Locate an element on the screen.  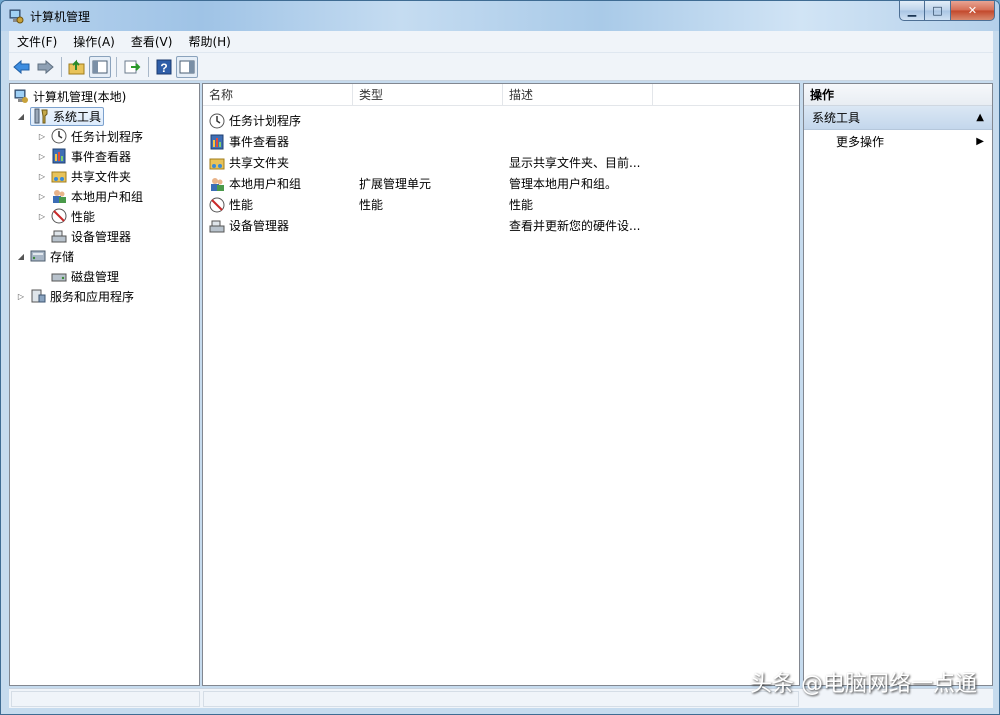
list-row-local-users-groups: 本地用户和组 扩展管理单元 管理本地用户和组。 is located at coordinates (501, 183).